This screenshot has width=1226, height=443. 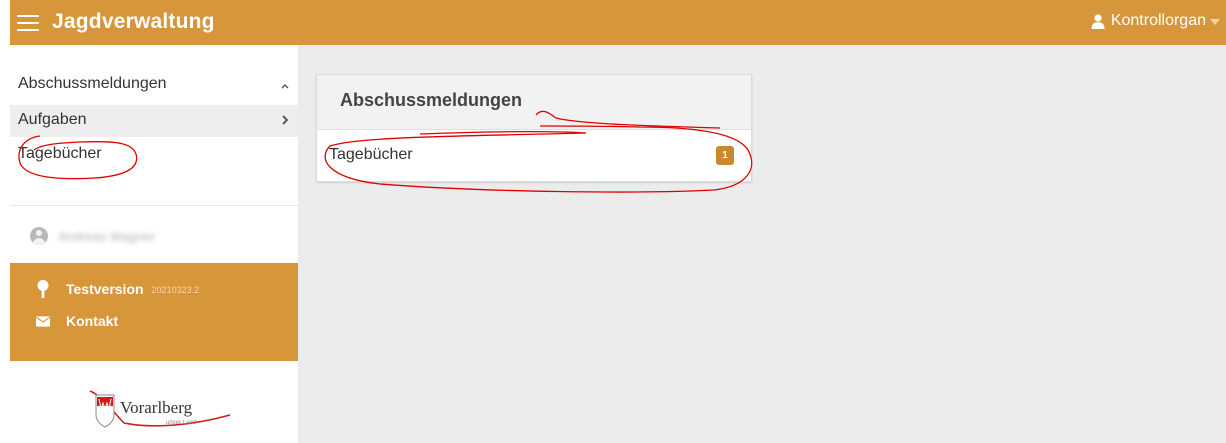 What do you see at coordinates (725, 155) in the screenshot?
I see `count-badge: 1` at bounding box center [725, 155].